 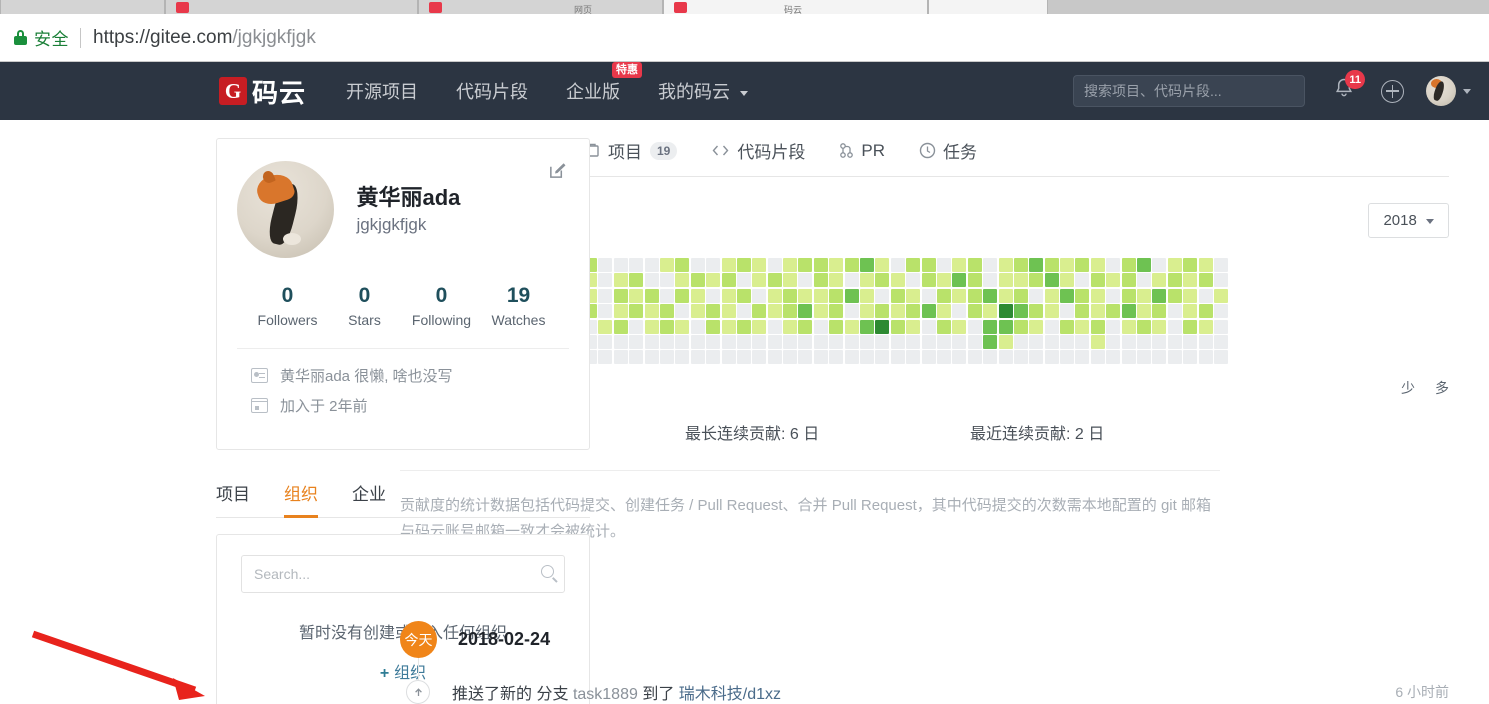 I want to click on gitee-logo: G 码云, so click(x=262, y=91).